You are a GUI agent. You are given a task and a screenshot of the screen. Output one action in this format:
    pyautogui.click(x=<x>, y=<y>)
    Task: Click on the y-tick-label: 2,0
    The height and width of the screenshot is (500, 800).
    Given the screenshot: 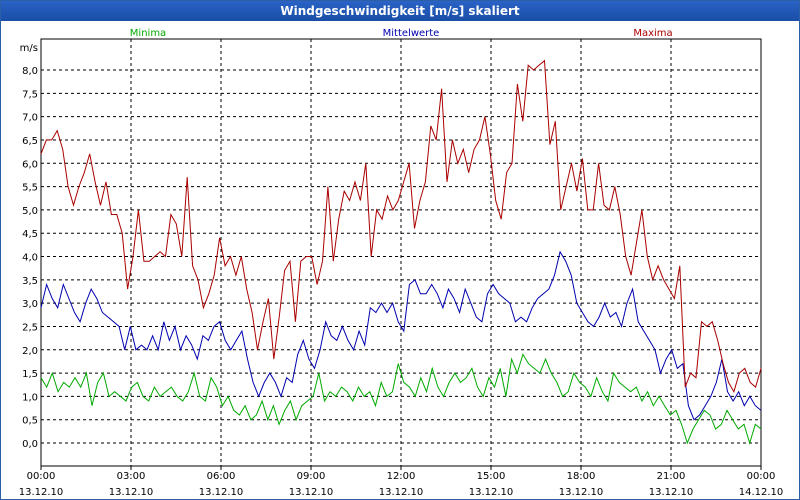 What is the action you would take?
    pyautogui.click(x=30, y=351)
    